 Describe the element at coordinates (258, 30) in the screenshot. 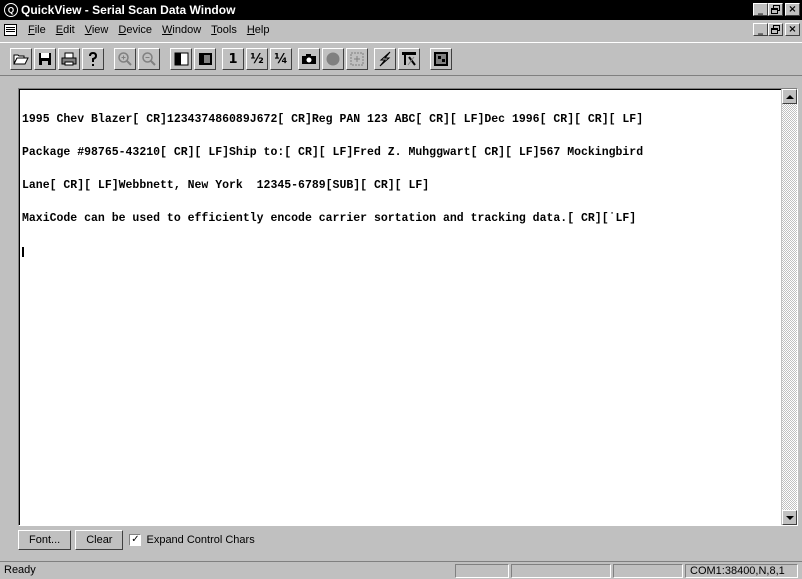

I see `menu-help: Help` at that location.